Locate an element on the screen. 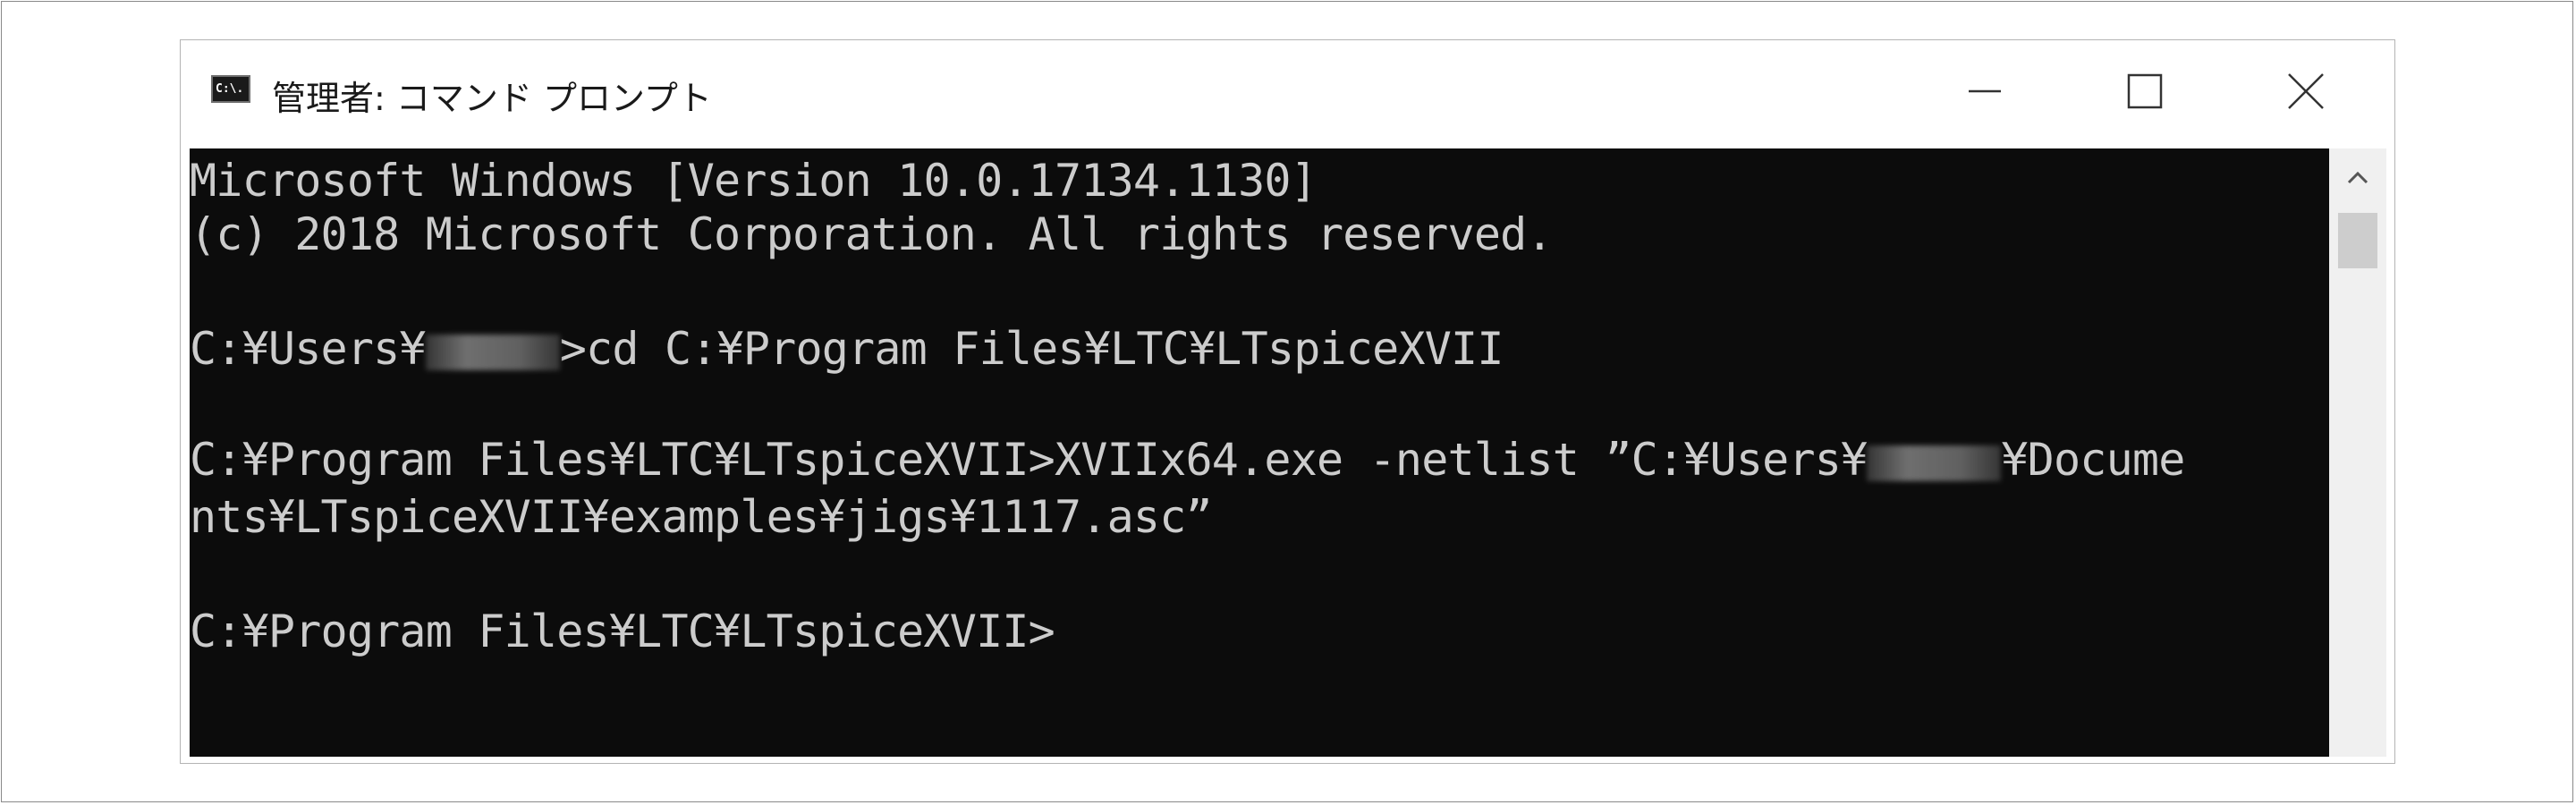 The image size is (2576, 805). minimize-icon is located at coordinates (1985, 91).